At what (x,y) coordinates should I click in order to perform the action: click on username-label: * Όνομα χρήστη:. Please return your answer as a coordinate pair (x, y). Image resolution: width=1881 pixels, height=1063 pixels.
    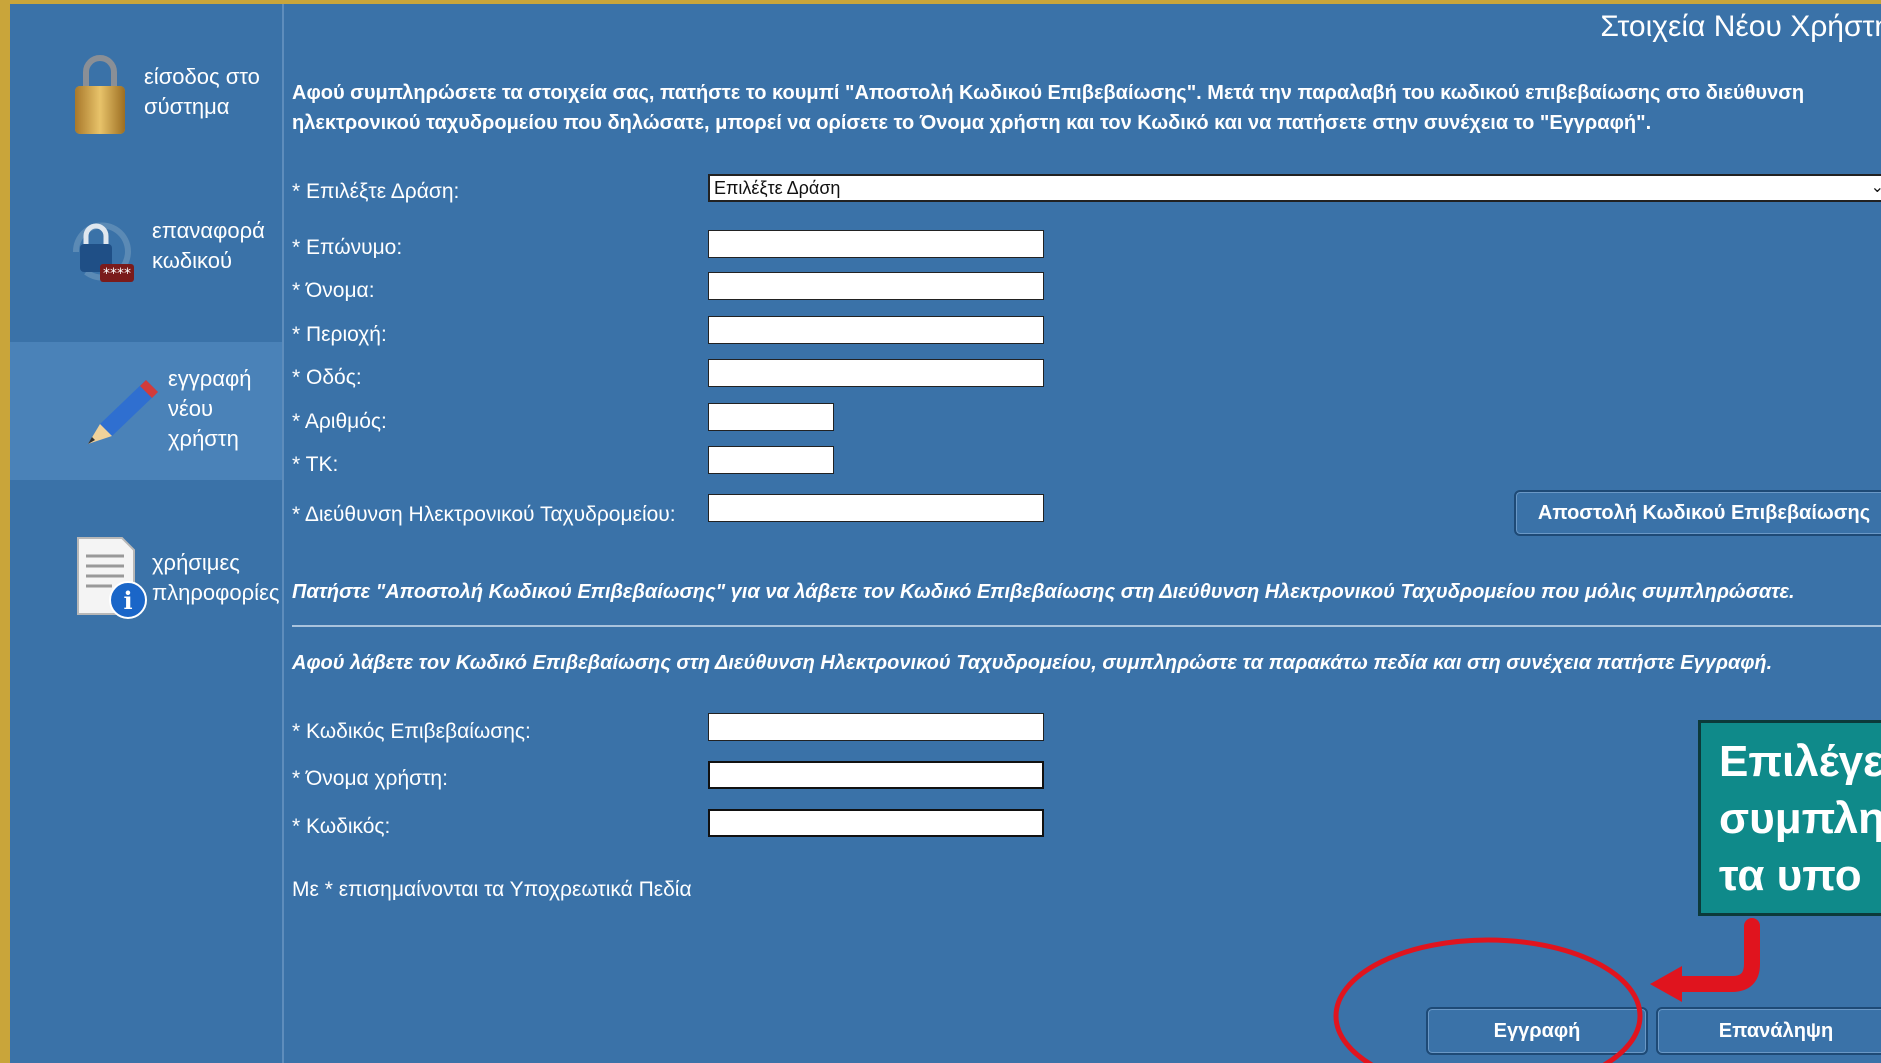
    Looking at the image, I should click on (370, 778).